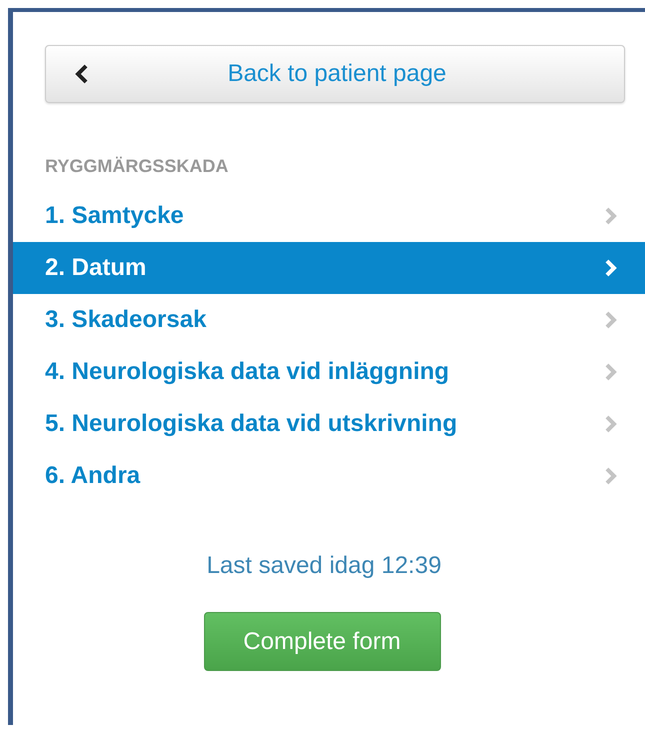 This screenshot has width=645, height=729. Describe the element at coordinates (82, 74) in the screenshot. I see `chevron-left-icon` at that location.